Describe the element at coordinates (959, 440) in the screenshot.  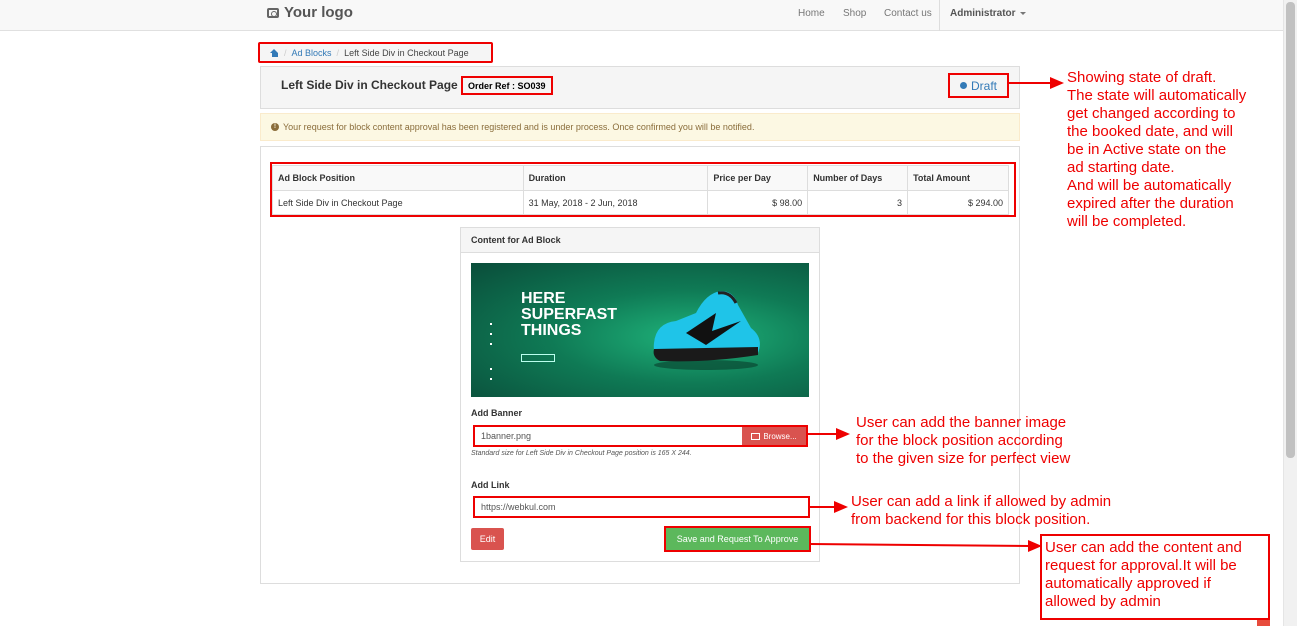
I see `annotation-line: for the block position according` at that location.